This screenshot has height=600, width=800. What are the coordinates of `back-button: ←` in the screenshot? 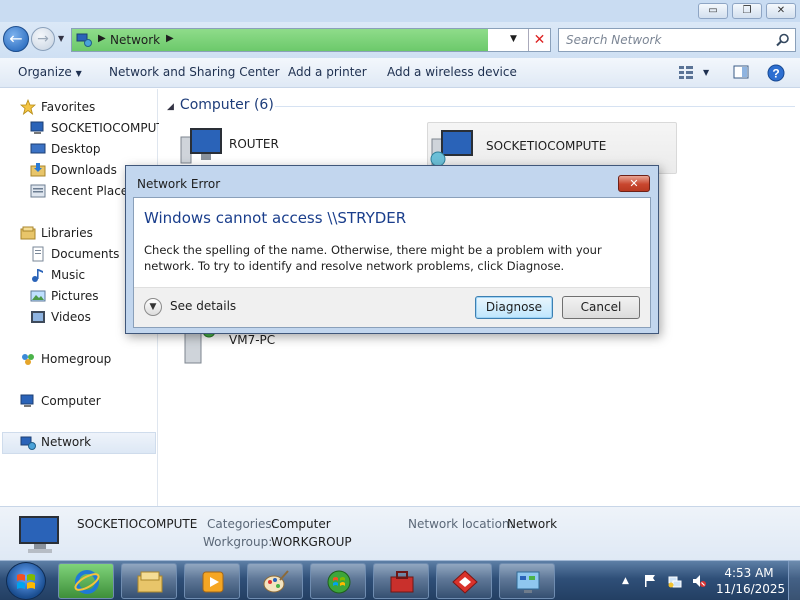 It's located at (16, 39).